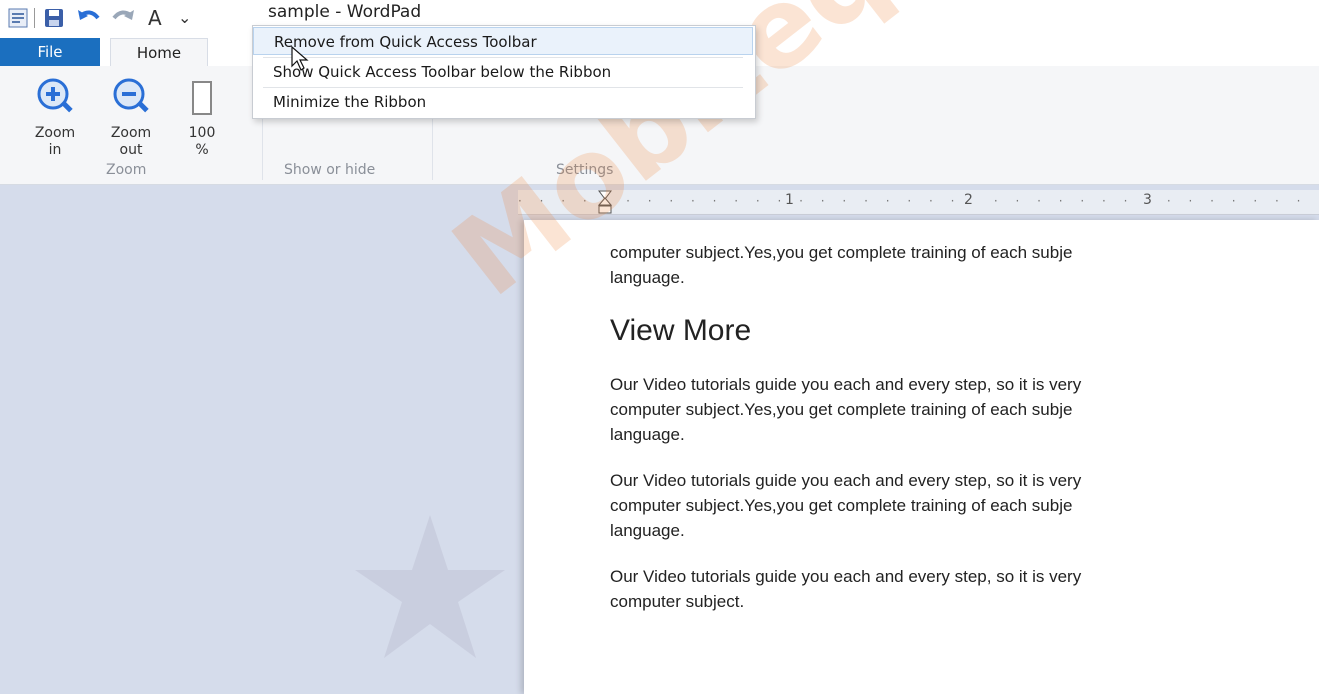  I want to click on customize-qat-icon: ⌄, so click(184, 17).